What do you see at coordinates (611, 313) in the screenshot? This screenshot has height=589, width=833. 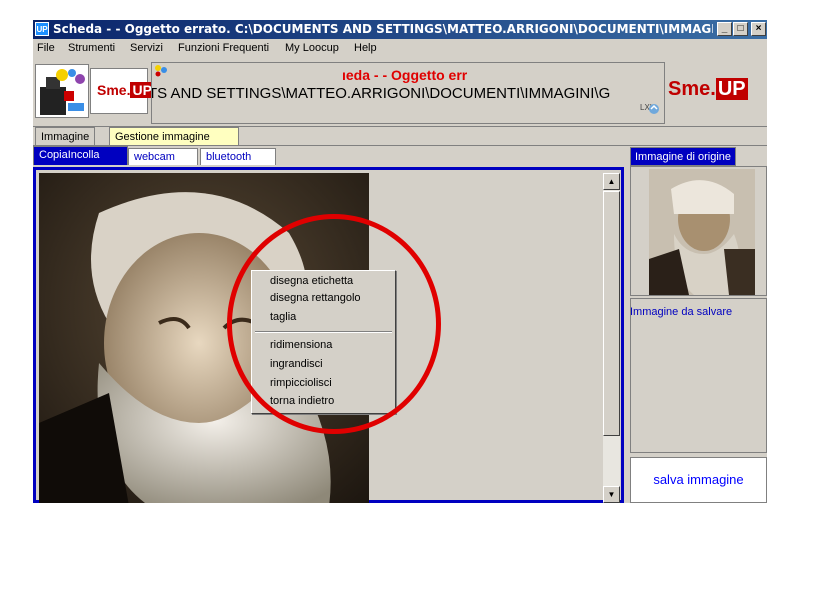 I see `scroll-thumb` at bounding box center [611, 313].